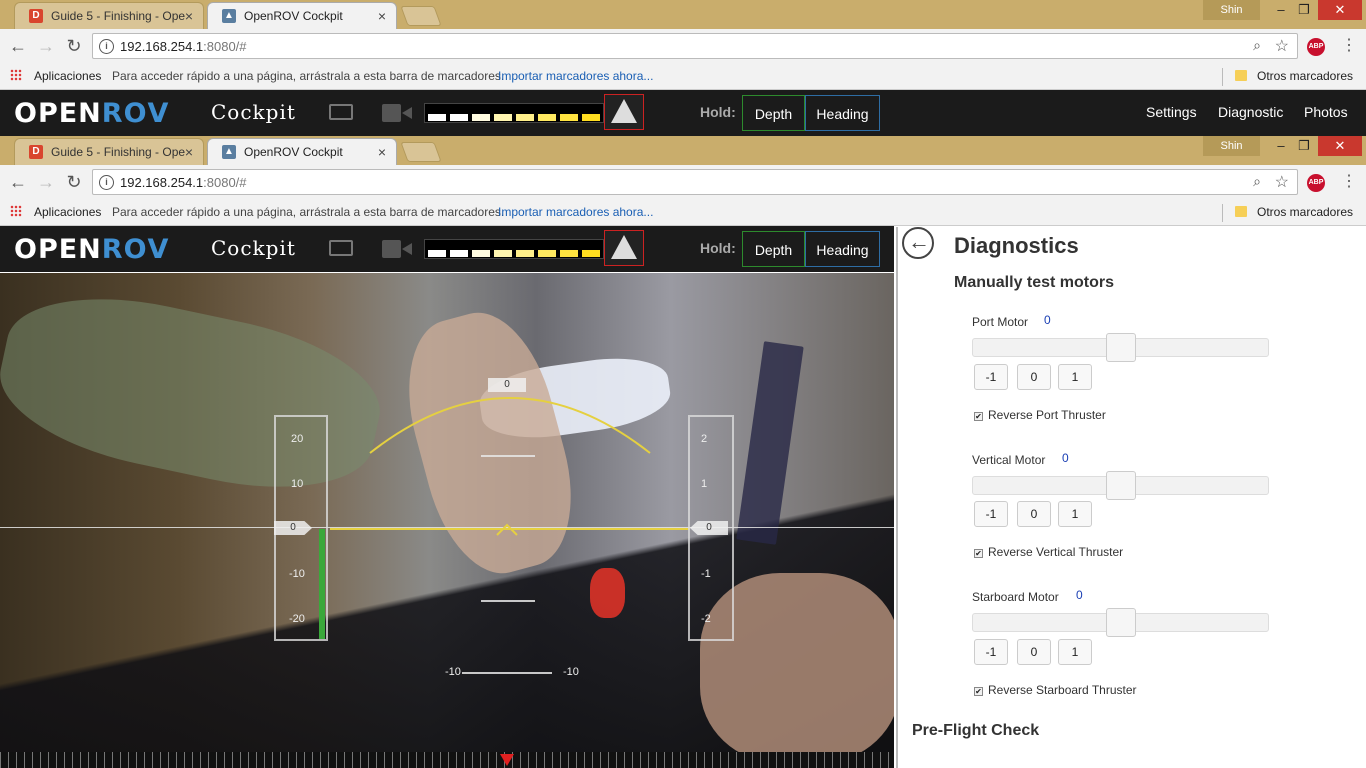 The image size is (1366, 768). I want to click on vertical-motor-slider, so click(1120, 485).